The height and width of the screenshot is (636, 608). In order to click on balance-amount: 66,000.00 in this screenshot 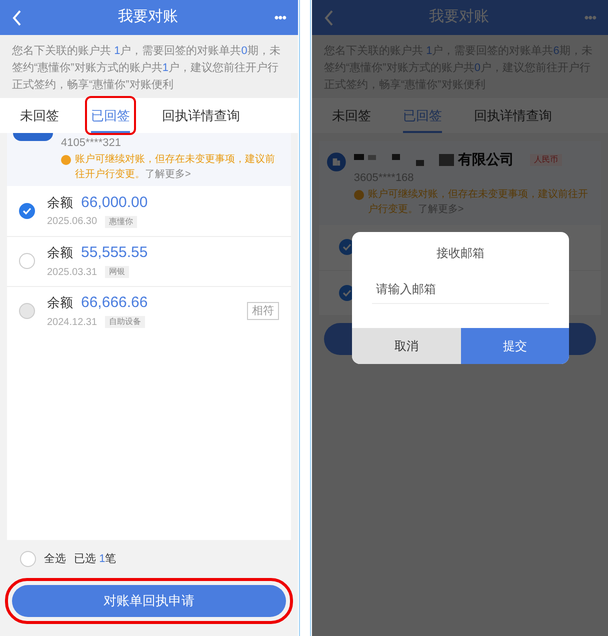, I will do `click(114, 202)`.